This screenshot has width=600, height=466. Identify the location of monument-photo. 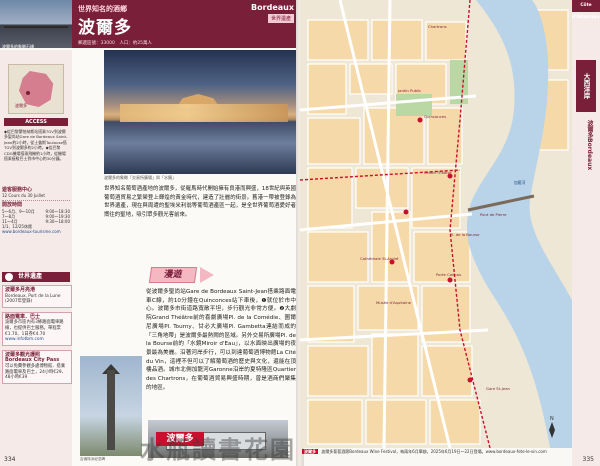
(111, 406).